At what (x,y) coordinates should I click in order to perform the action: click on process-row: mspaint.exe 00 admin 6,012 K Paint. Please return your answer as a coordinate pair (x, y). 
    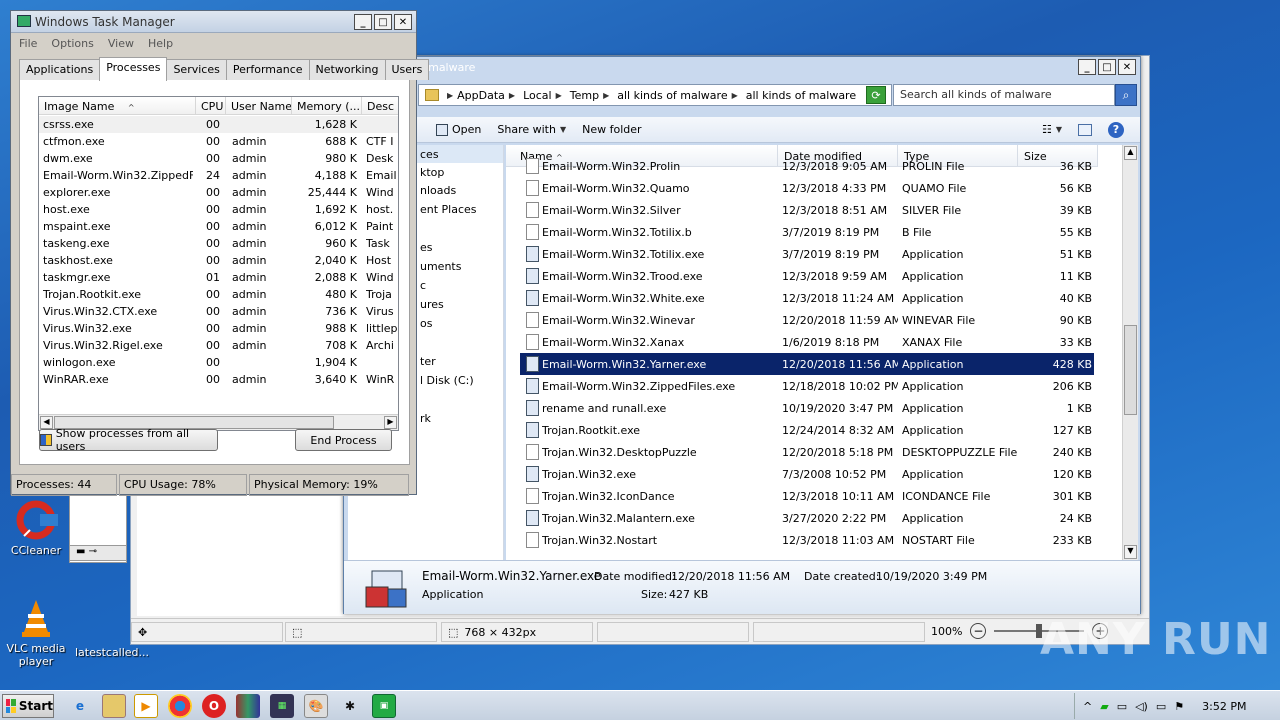
    Looking at the image, I should click on (218, 226).